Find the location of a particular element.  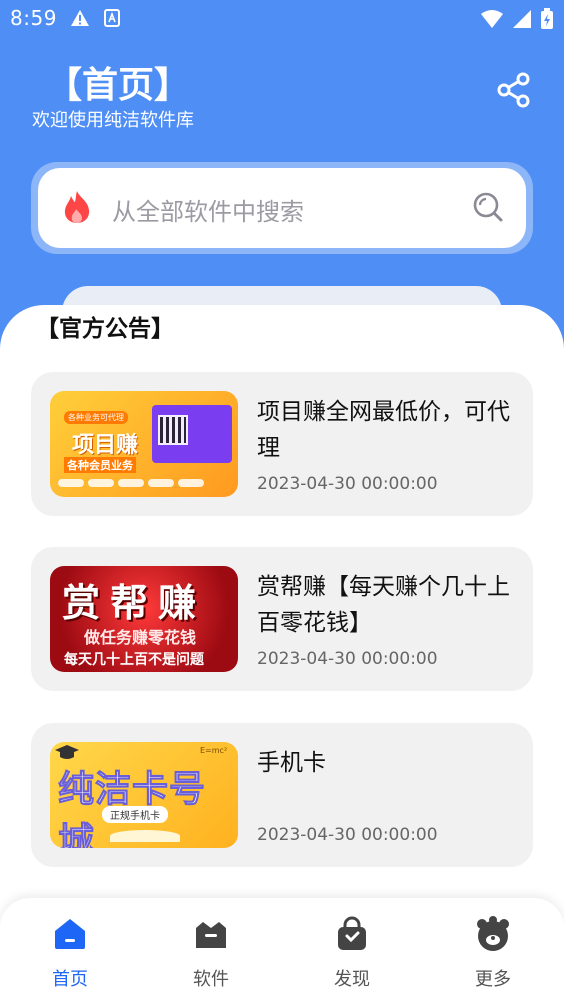

announcement-title: 项目赚全网最低价，可代理 is located at coordinates (383, 430).